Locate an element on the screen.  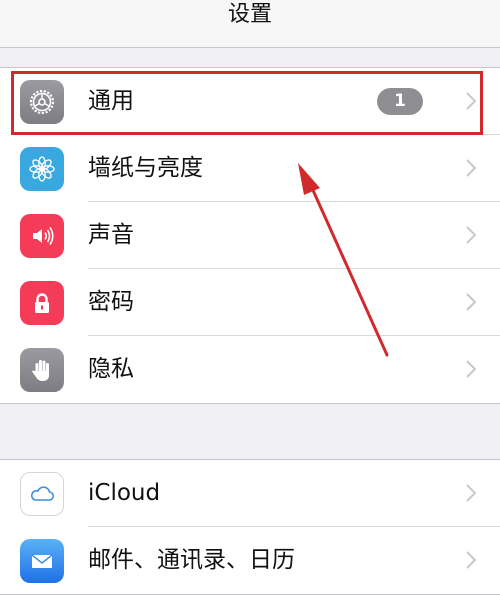
flower-icon is located at coordinates (42, 169).